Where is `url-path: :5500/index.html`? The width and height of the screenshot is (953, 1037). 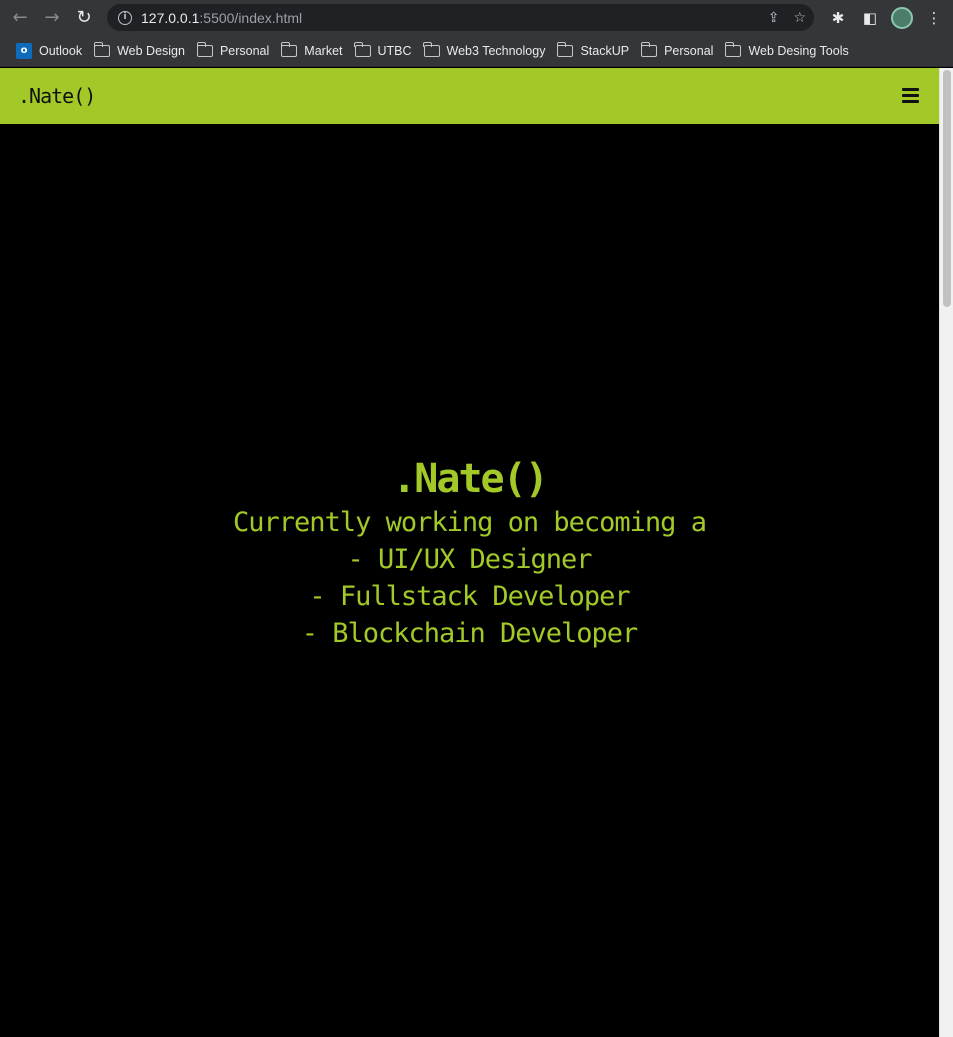 url-path: :5500/index.html is located at coordinates (251, 17).